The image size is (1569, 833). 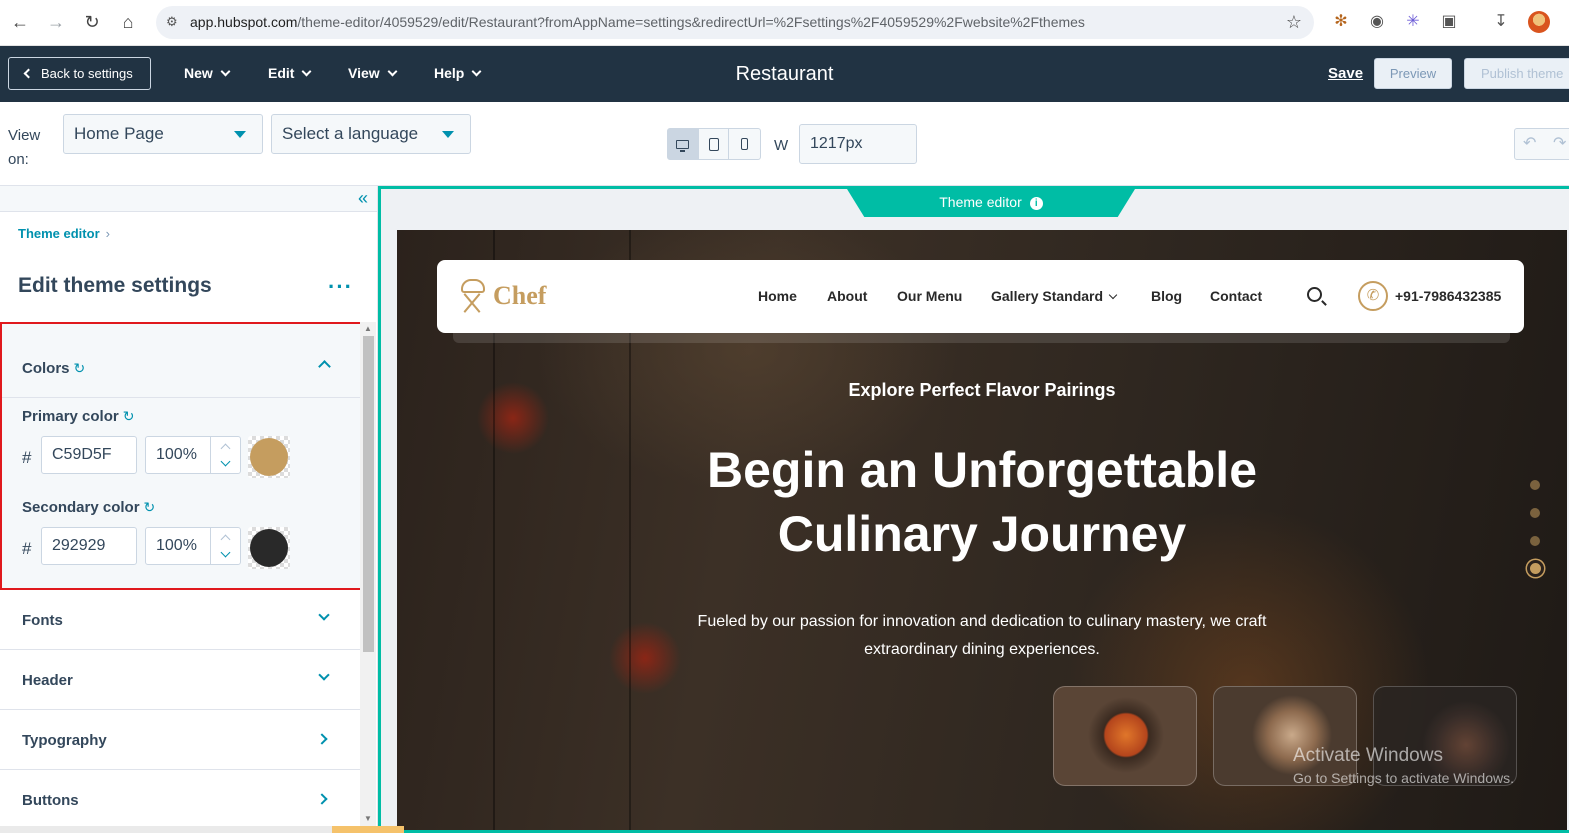 What do you see at coordinates (781, 145) in the screenshot?
I see `width-label: W` at bounding box center [781, 145].